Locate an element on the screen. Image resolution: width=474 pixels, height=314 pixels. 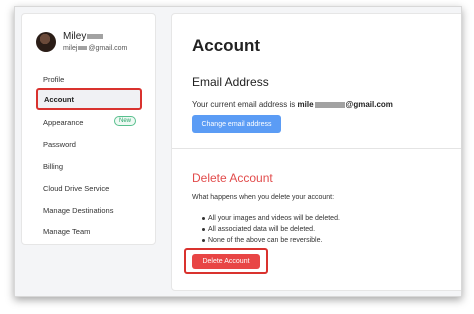
sidebar-item-manage-destinations: Manage Destinations is located at coordinates (78, 210).